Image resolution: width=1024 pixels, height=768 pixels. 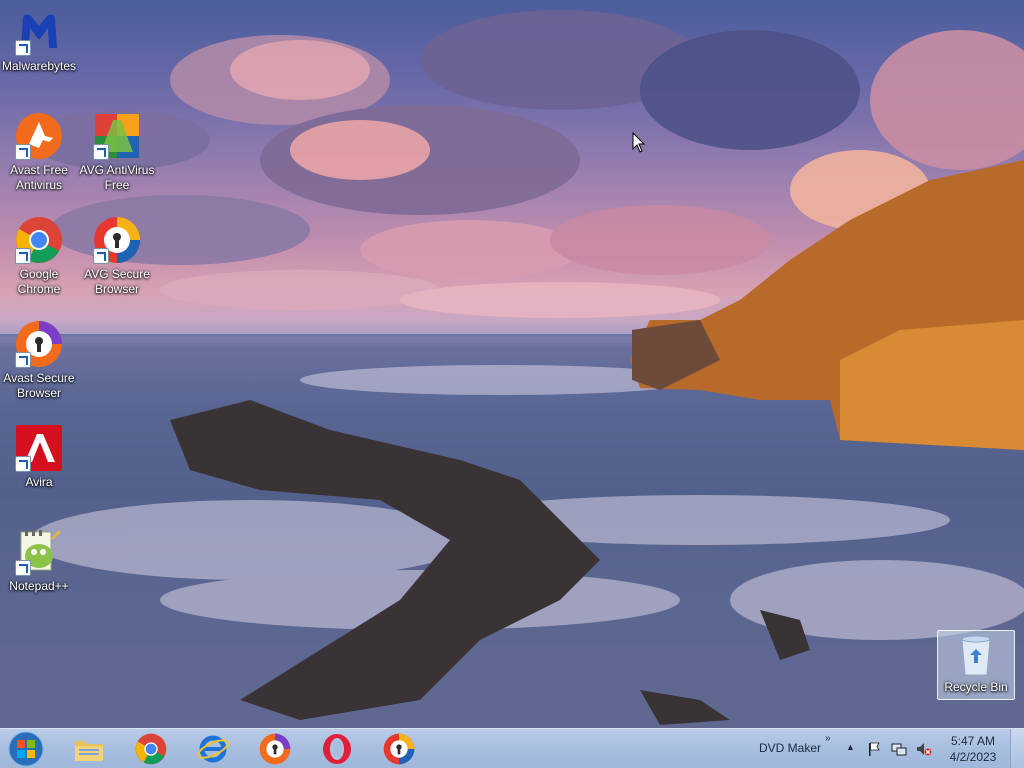 I want to click on desktop-icon-notepadpp: Notepad++, so click(x=39, y=561).